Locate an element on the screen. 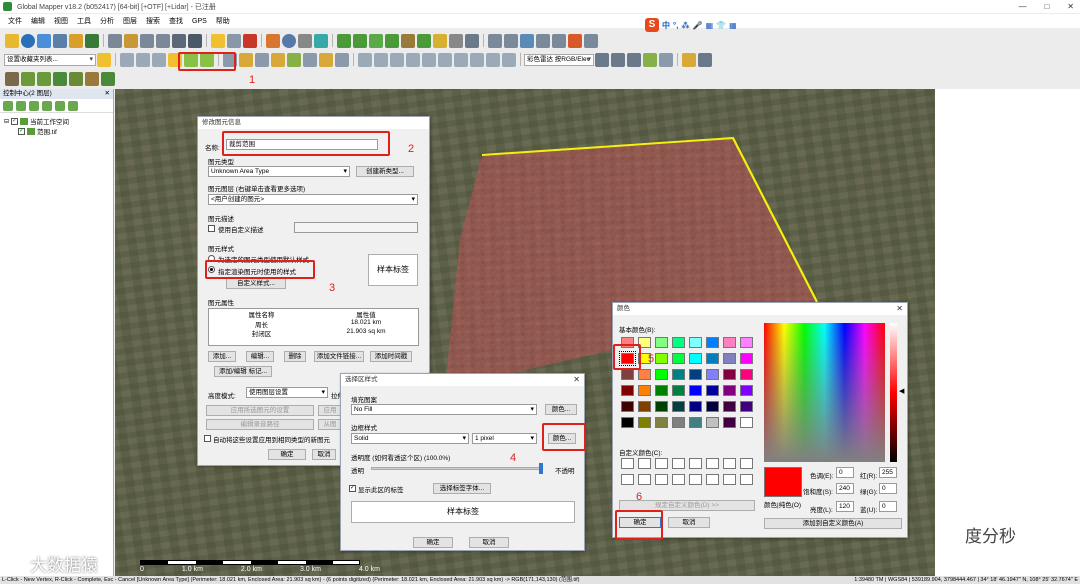  saturation-input: 240 is located at coordinates (845, 488).